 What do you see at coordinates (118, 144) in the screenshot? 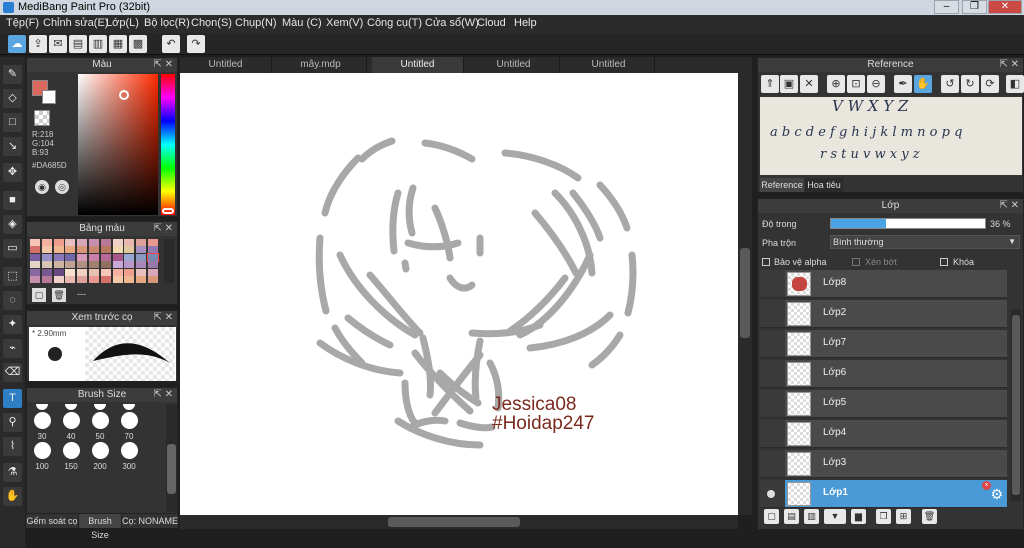
I see `saturation-value-field` at bounding box center [118, 144].